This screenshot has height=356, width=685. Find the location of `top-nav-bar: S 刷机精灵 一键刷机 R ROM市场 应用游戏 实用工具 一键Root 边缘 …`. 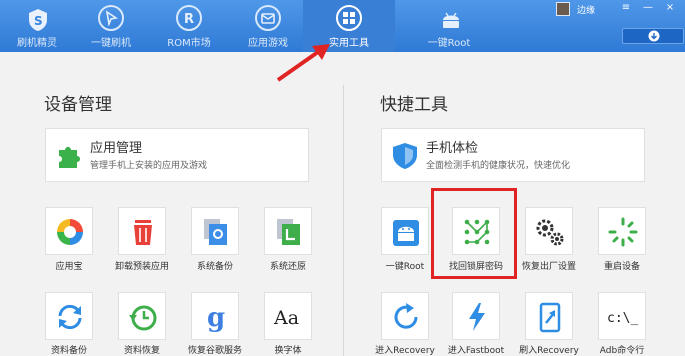

top-nav-bar: S 刷机精灵 一键刷机 R ROM市场 应用游戏 实用工具 一键Root 边缘 … is located at coordinates (342, 26).